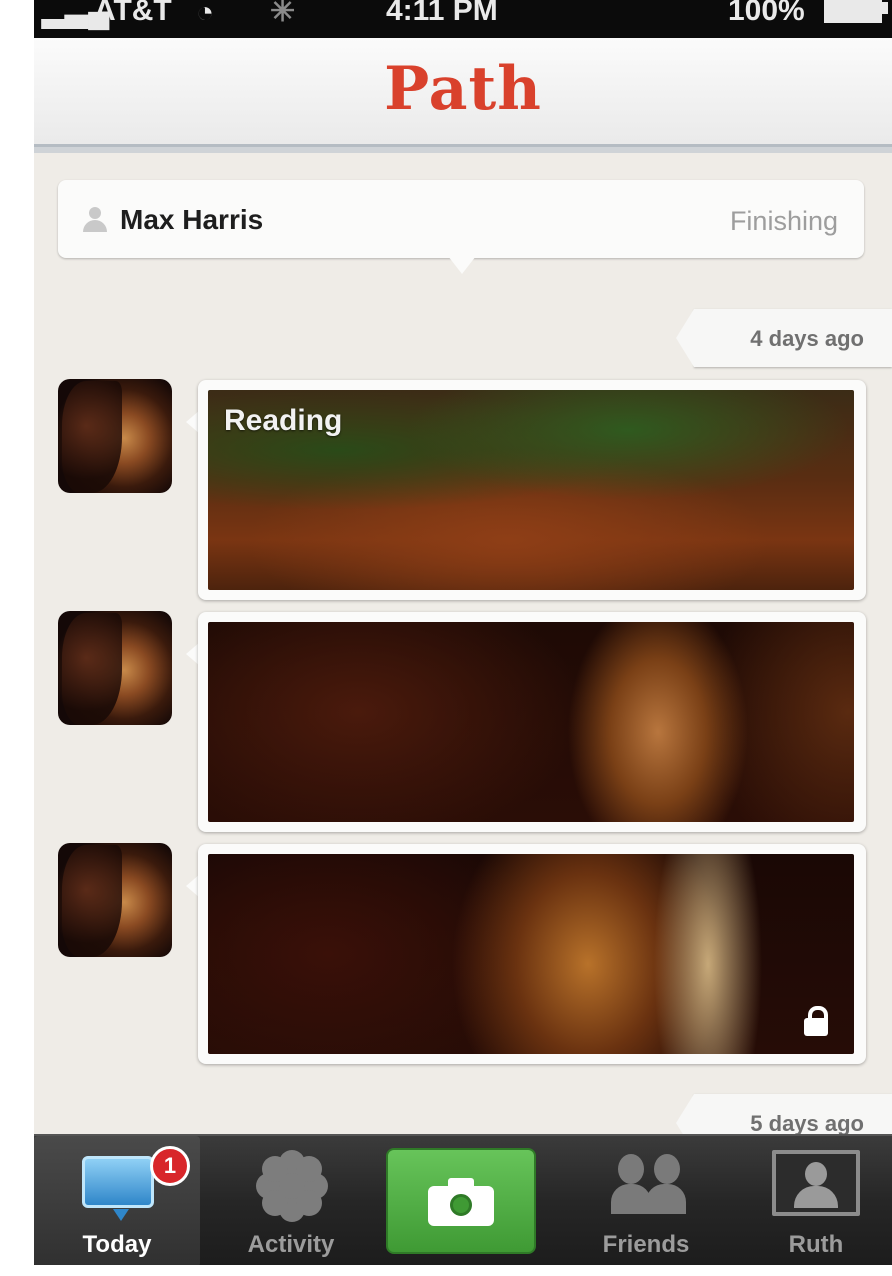 This screenshot has height=1276, width=892. What do you see at coordinates (117, 1244) in the screenshot?
I see `tab-label: Today` at bounding box center [117, 1244].